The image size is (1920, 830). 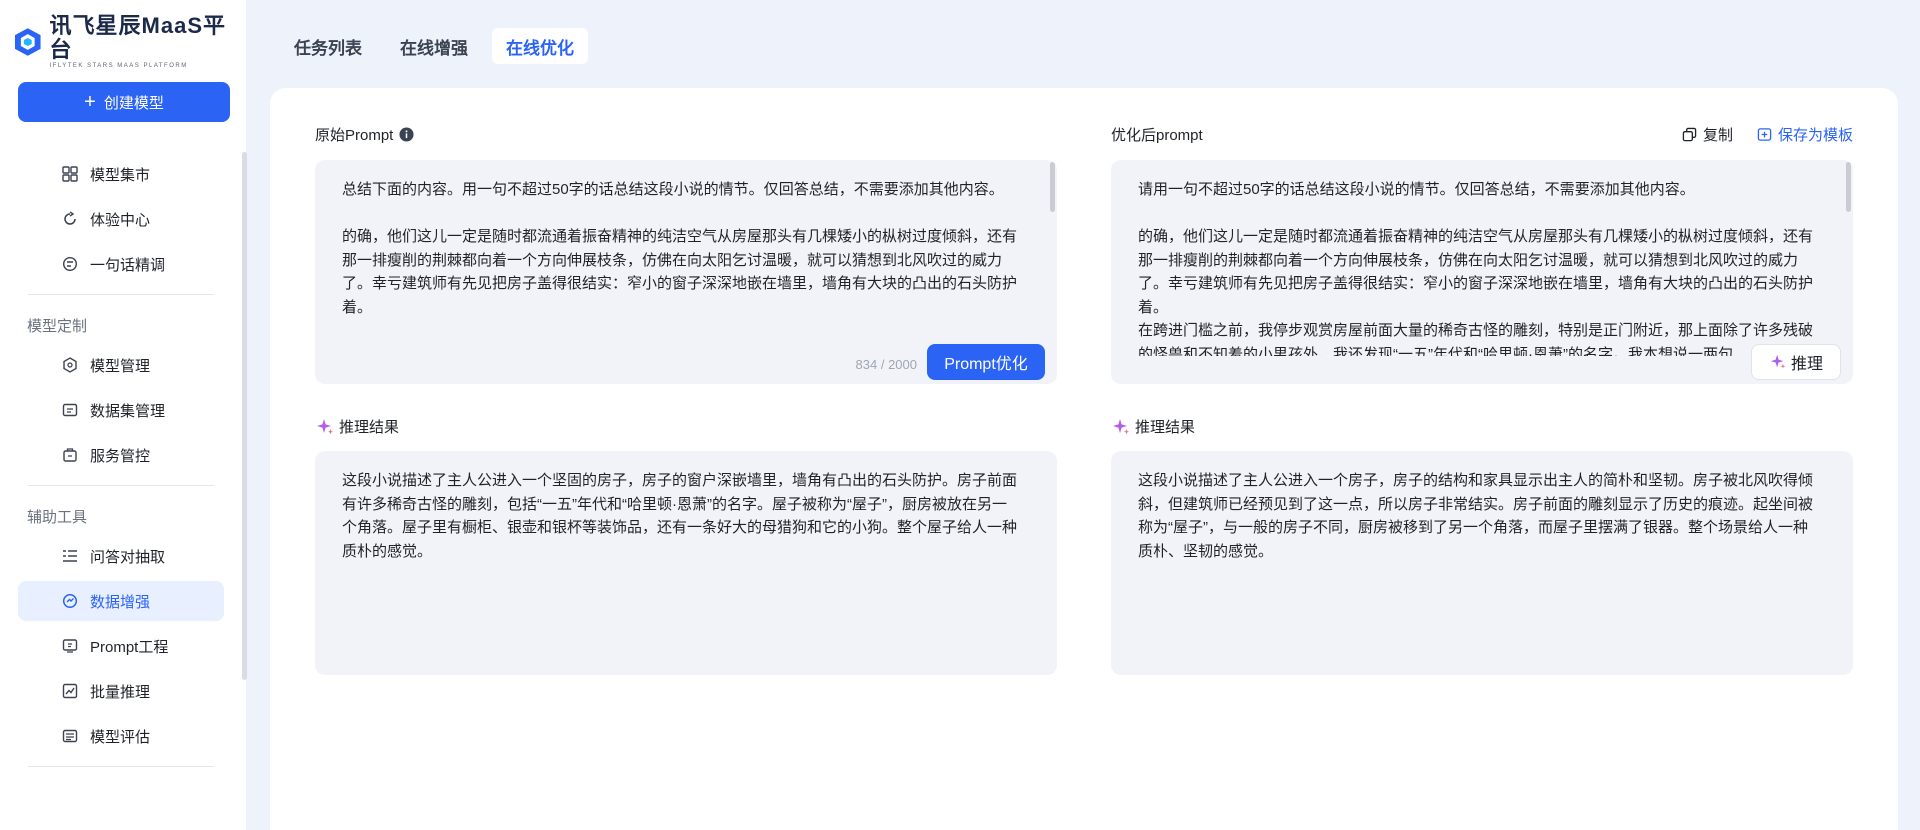 I want to click on service-icon, so click(x=70, y=455).